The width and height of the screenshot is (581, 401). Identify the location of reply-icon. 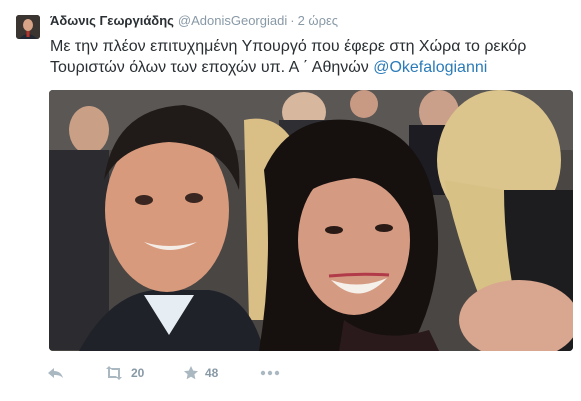
(56, 373).